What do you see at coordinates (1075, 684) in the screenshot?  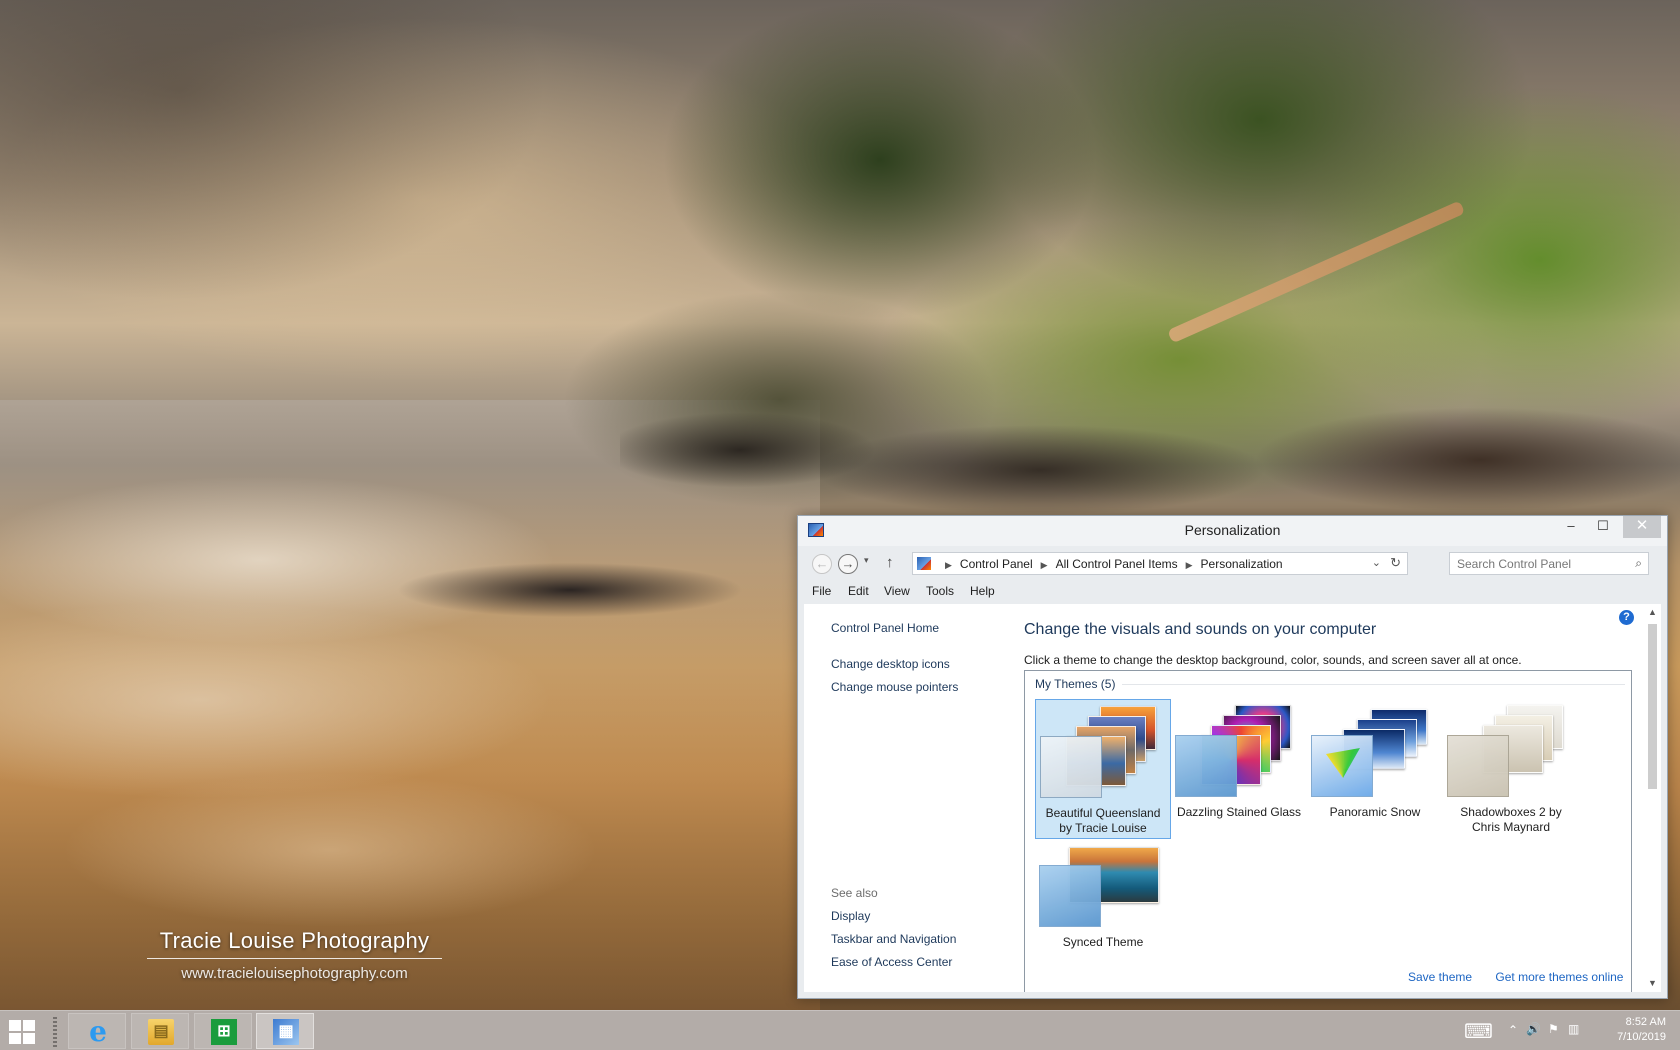 I see `my-themes-group-label: My Themes (5)` at bounding box center [1075, 684].